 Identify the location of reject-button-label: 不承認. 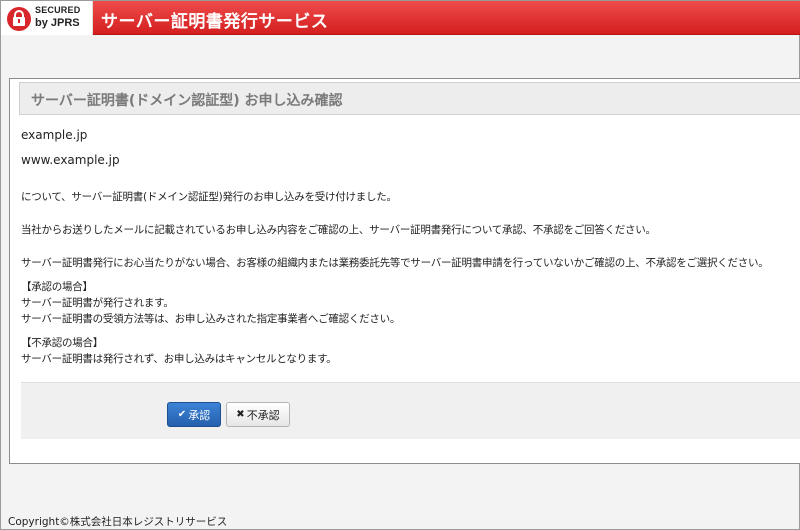
(263, 415).